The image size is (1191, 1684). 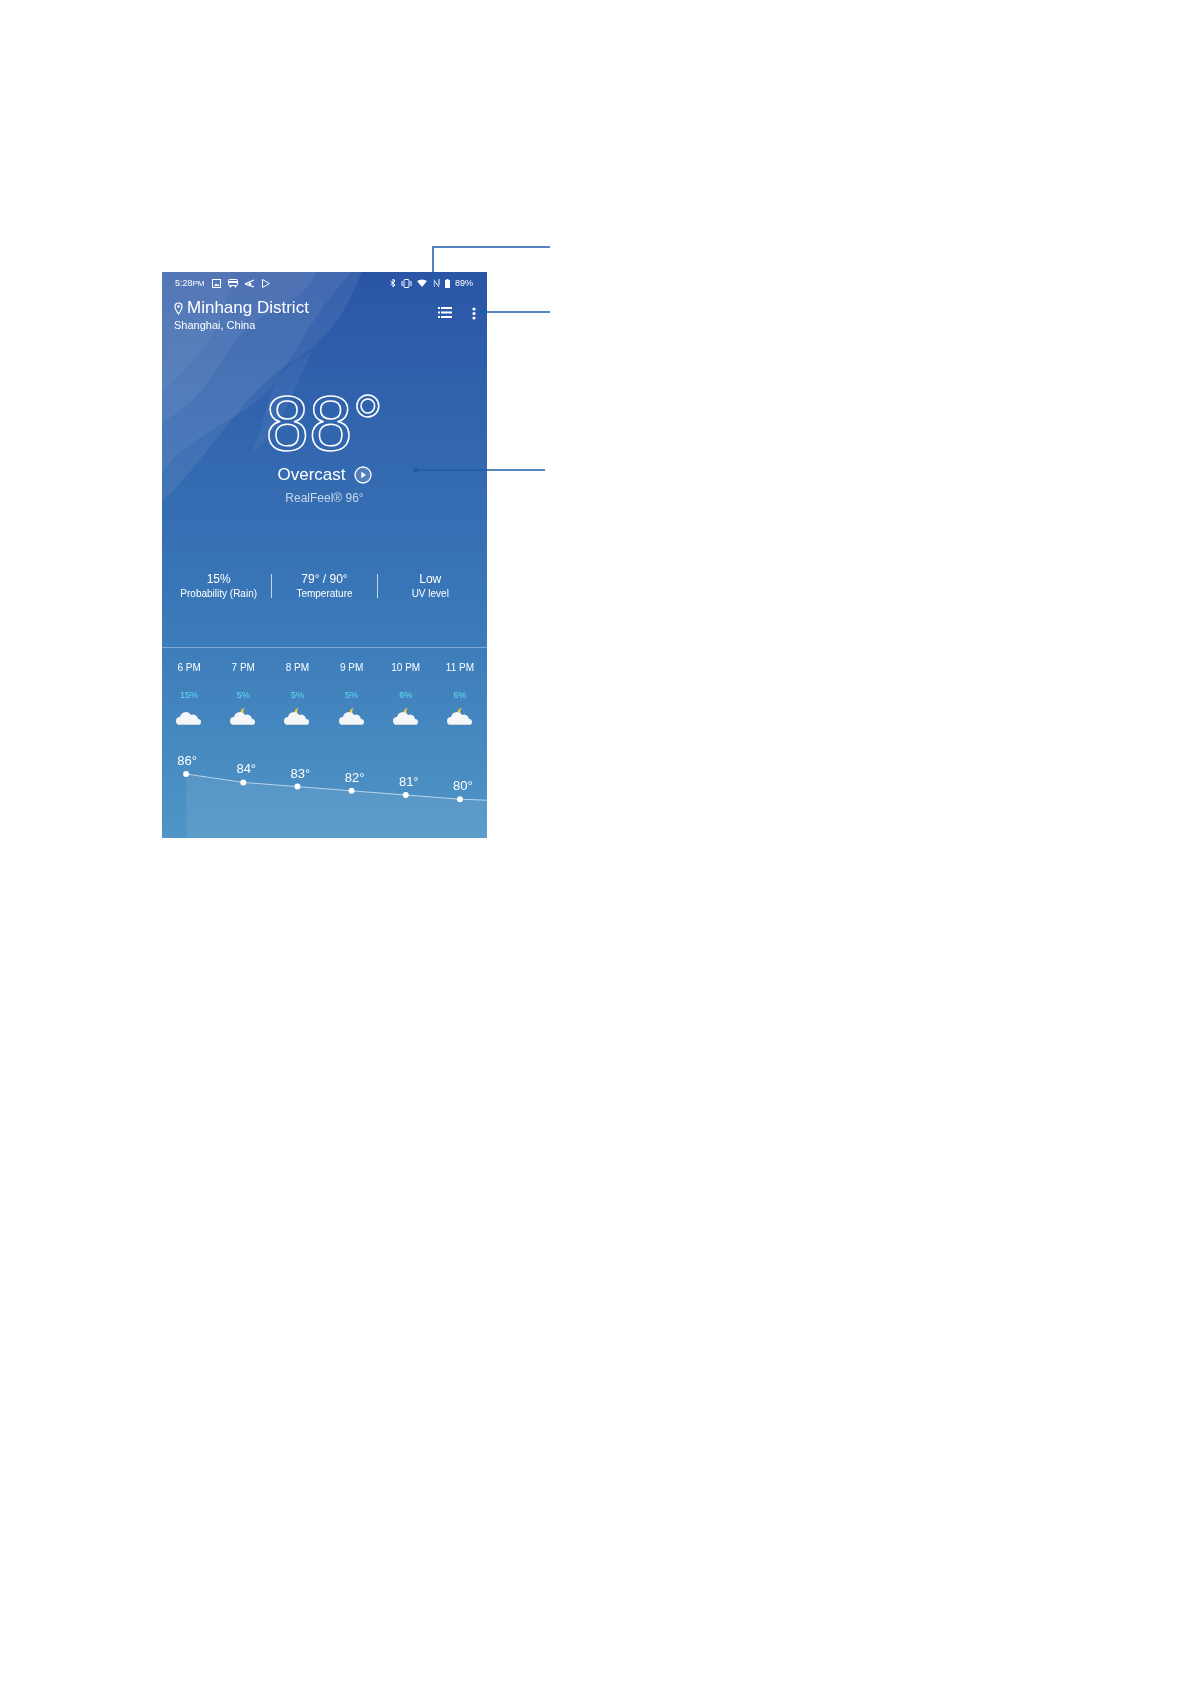 What do you see at coordinates (393, 283) in the screenshot?
I see `bluetooth-icon` at bounding box center [393, 283].